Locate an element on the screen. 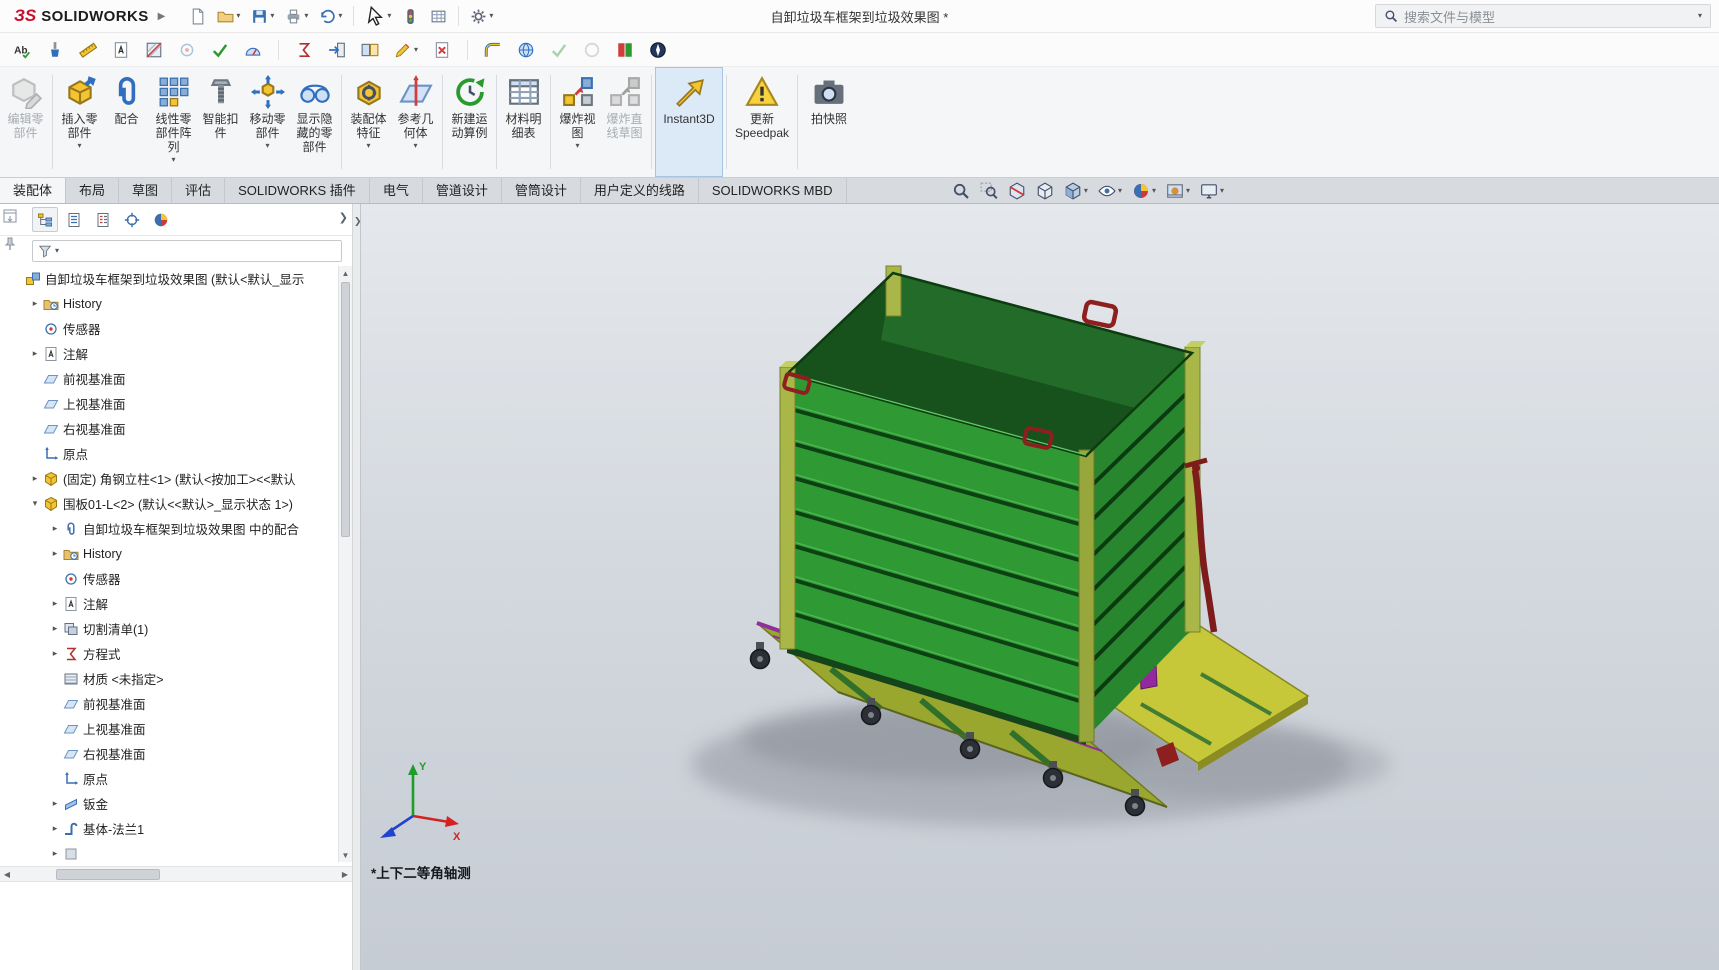 The height and width of the screenshot is (970, 1719). print-button: ▾ is located at coordinates (296, 16).